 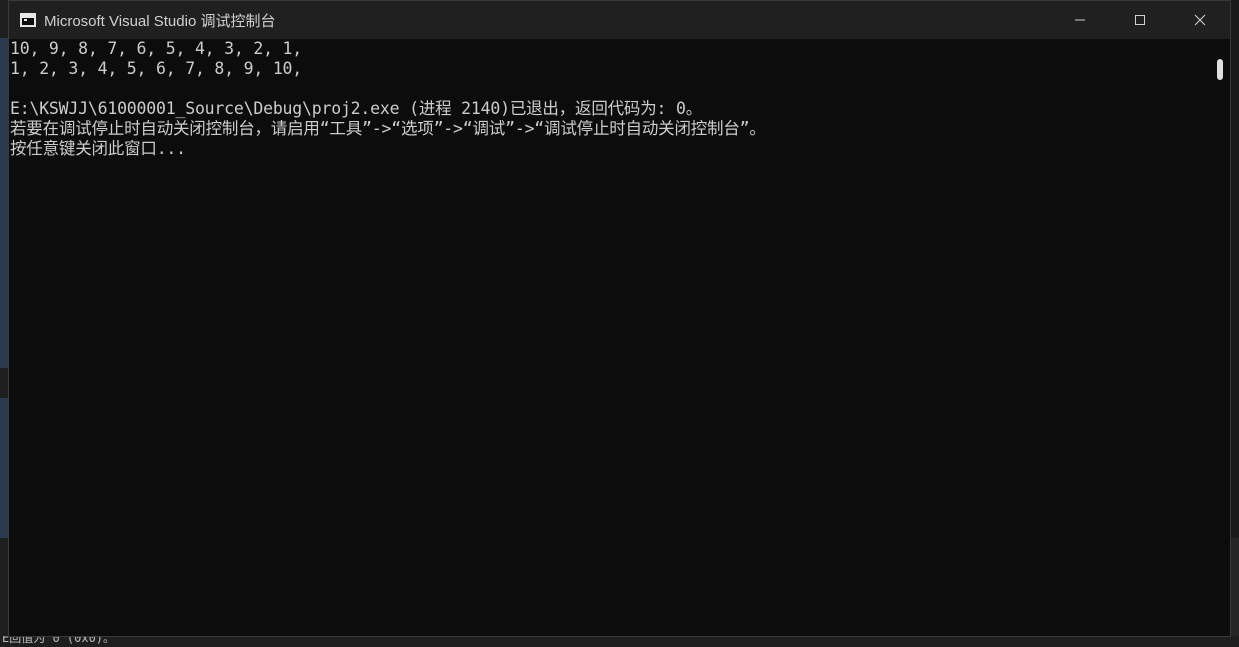 I want to click on minimize-icon, so click(x=1080, y=20).